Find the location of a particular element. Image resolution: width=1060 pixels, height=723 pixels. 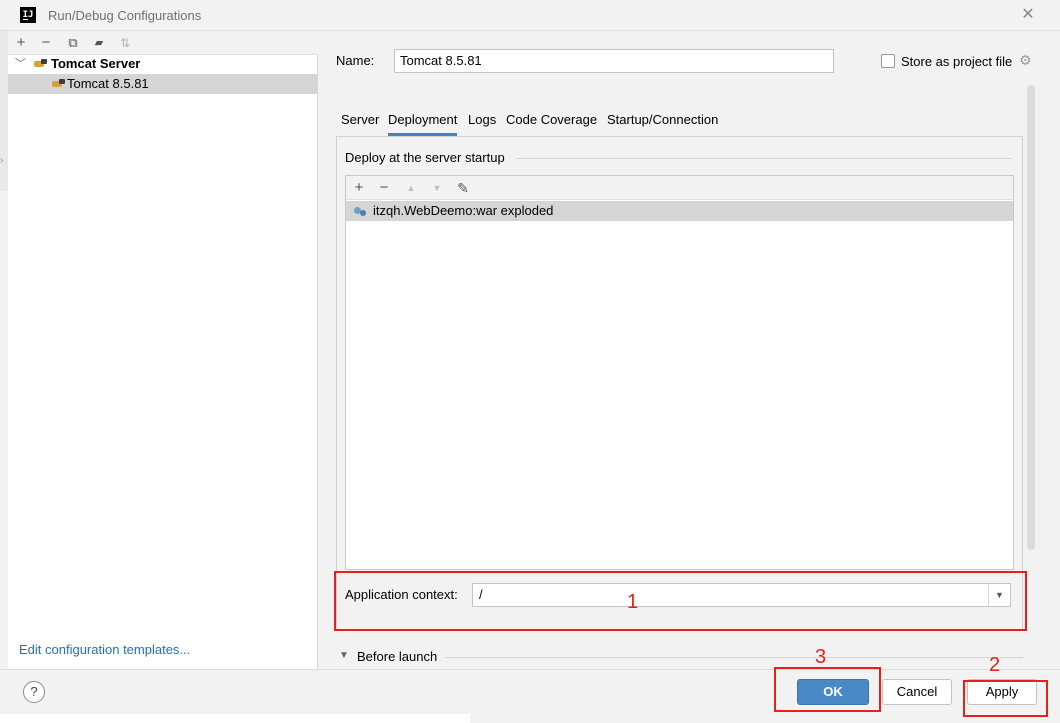

tab-startup-connection: Startup/Connection is located at coordinates (662, 122).